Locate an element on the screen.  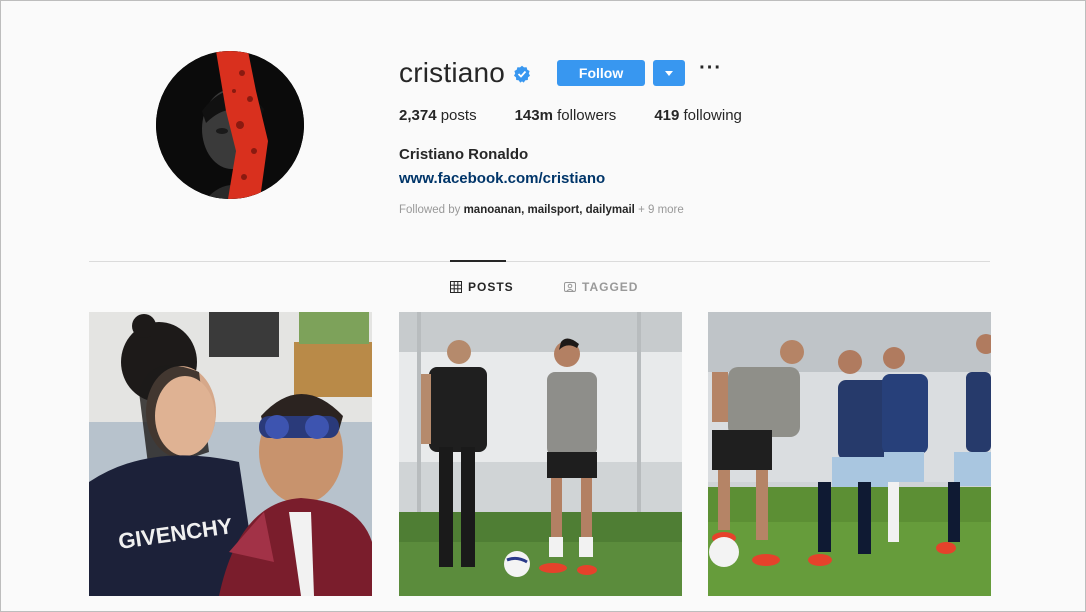
post-image-training is located at coordinates (540, 454).